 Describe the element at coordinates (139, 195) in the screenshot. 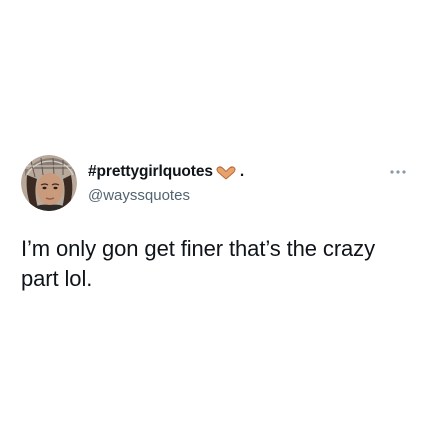

I see `author-handle: @wayssquotes` at that location.